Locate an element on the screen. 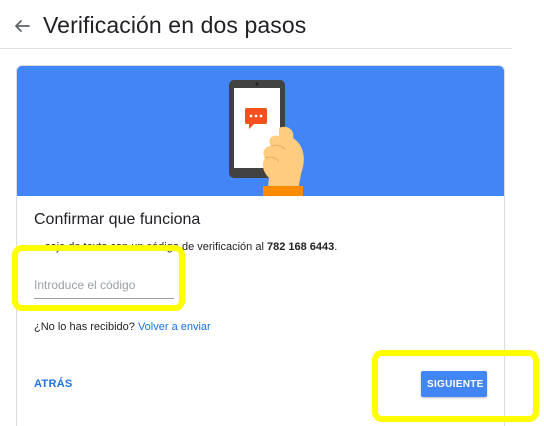 This screenshot has height=426, width=544. page-header: Verificación en dos pasos is located at coordinates (256, 24).